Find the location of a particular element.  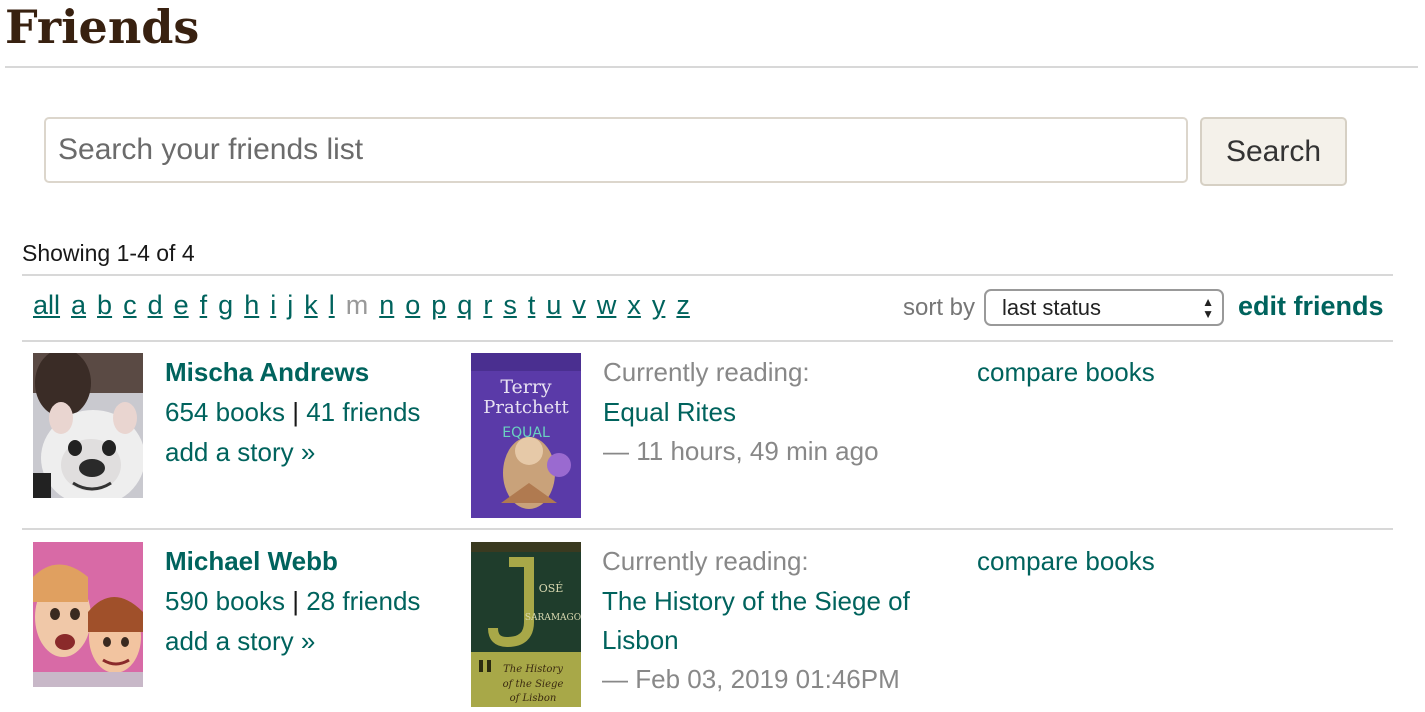

sort-select: last status ▲ ▼ is located at coordinates (1104, 307).